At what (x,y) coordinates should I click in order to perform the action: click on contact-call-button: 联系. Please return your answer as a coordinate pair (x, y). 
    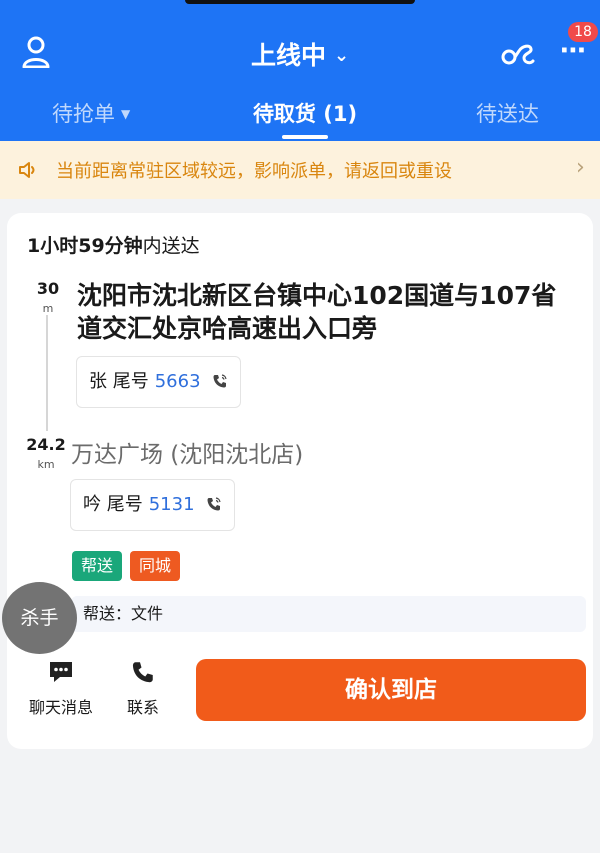
    Looking at the image, I should click on (143, 689).